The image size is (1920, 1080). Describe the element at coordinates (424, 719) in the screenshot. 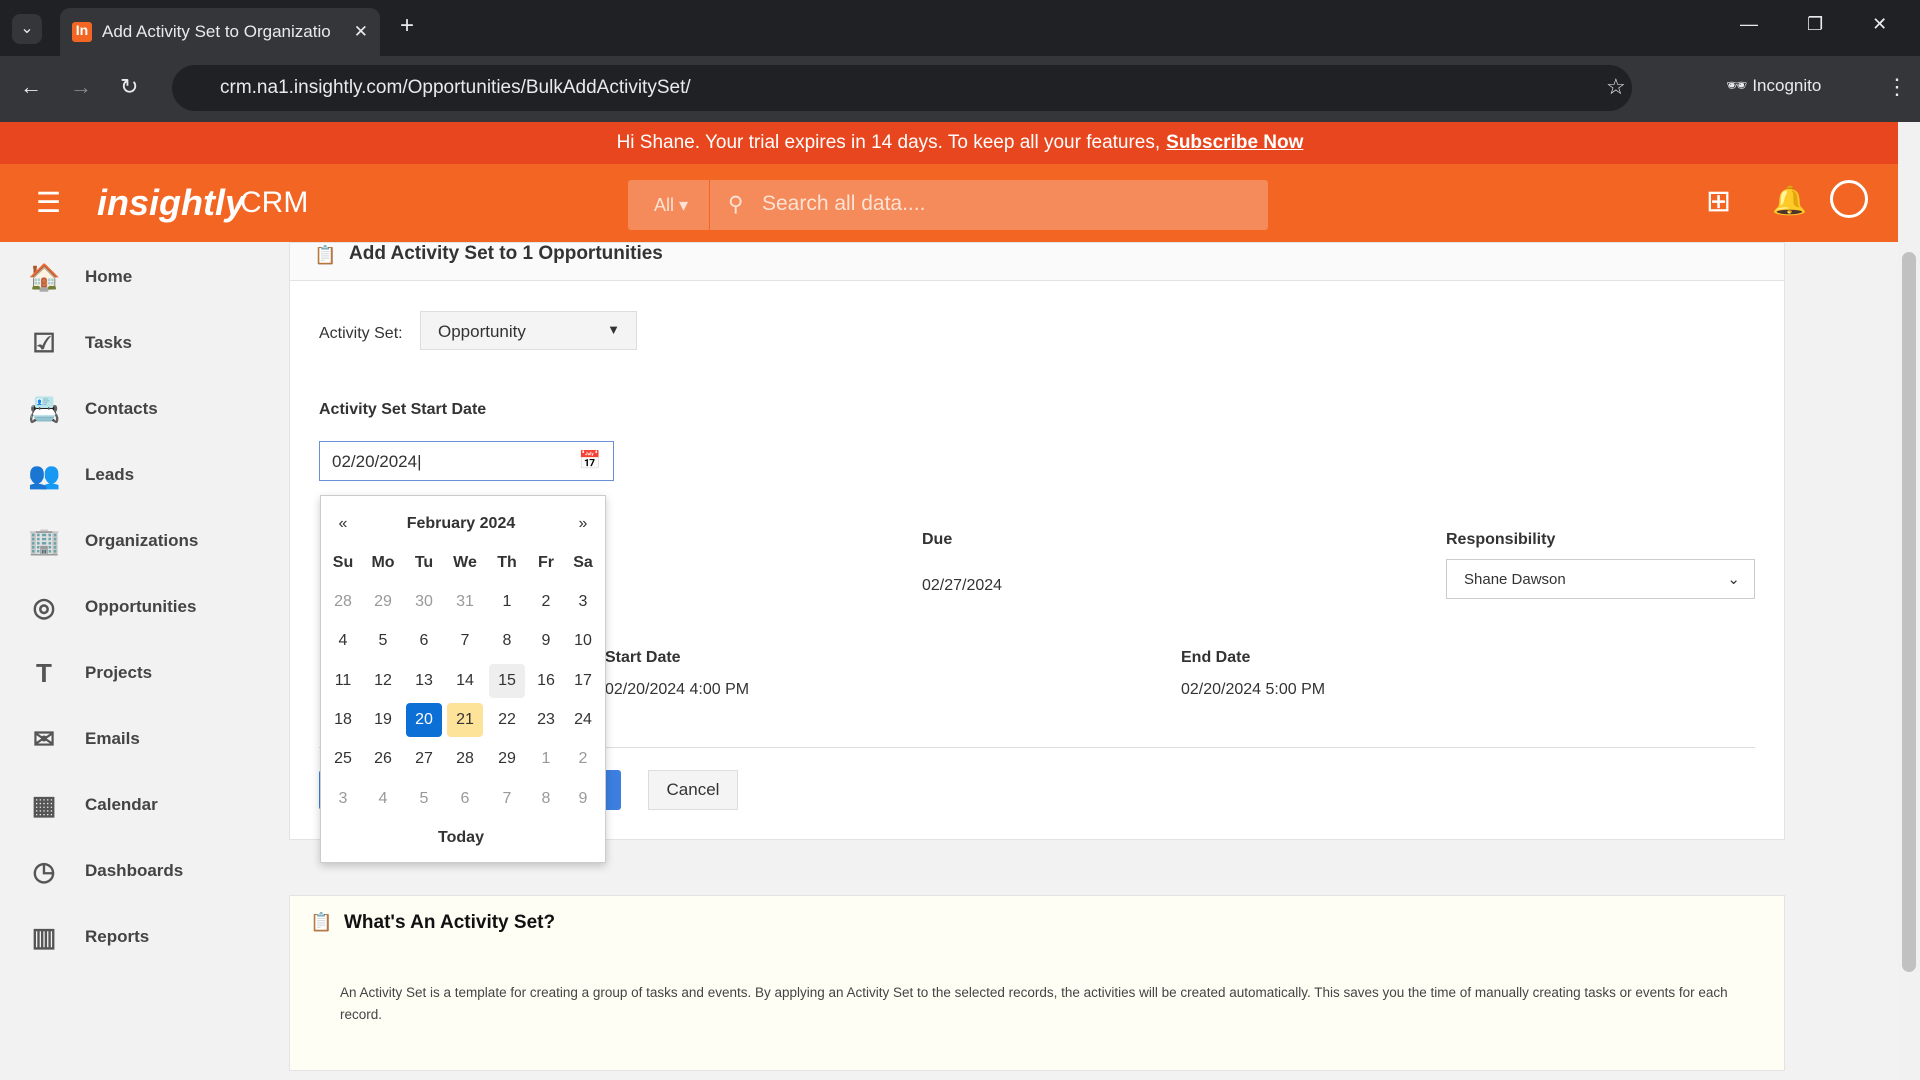

I see `calendar-day: 20` at that location.